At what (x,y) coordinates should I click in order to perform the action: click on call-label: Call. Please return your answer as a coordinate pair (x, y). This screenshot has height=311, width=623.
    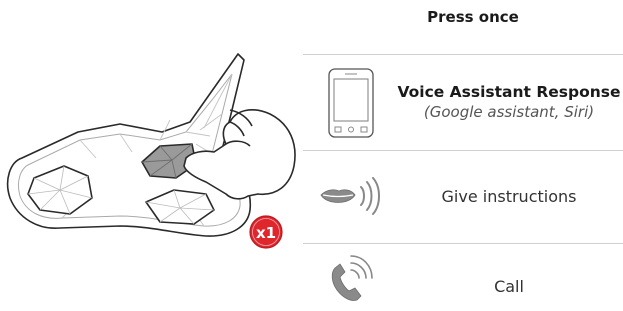
    Looking at the image, I should click on (509, 286).